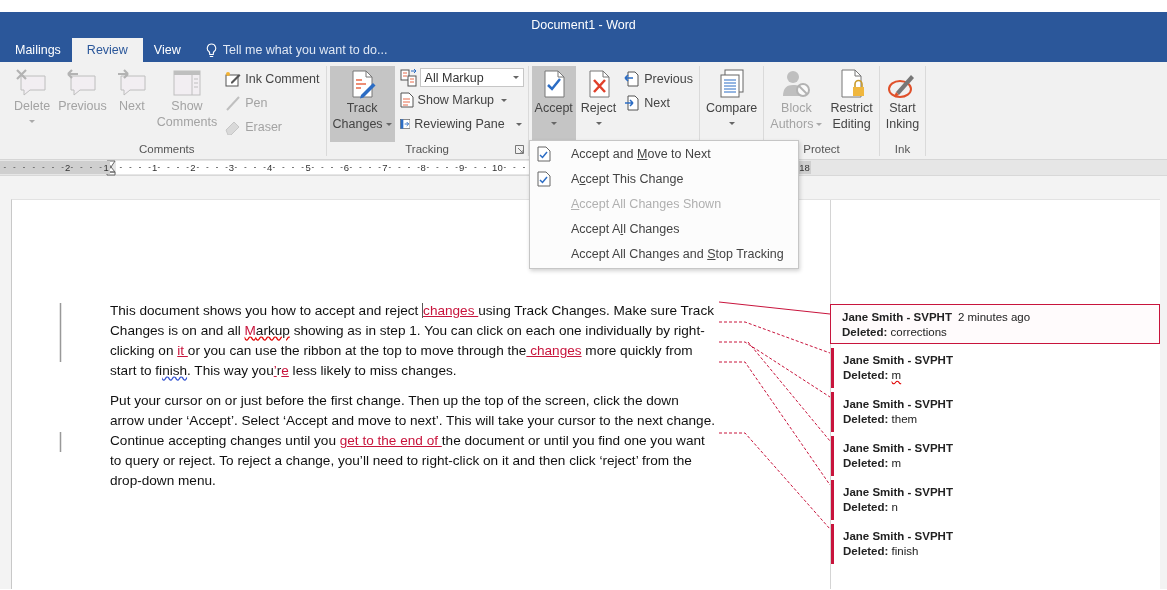 The width and height of the screenshot is (1167, 590). I want to click on comment-balloon: Jane Smith - SVPHT Deleted: finish, so click(995, 544).